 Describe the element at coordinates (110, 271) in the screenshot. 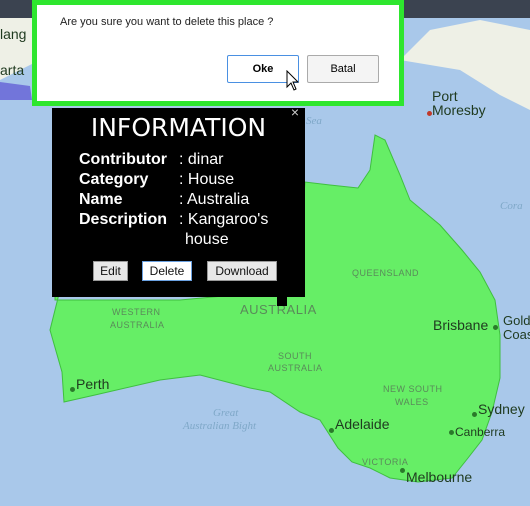

I see `edit-button: Edit` at that location.